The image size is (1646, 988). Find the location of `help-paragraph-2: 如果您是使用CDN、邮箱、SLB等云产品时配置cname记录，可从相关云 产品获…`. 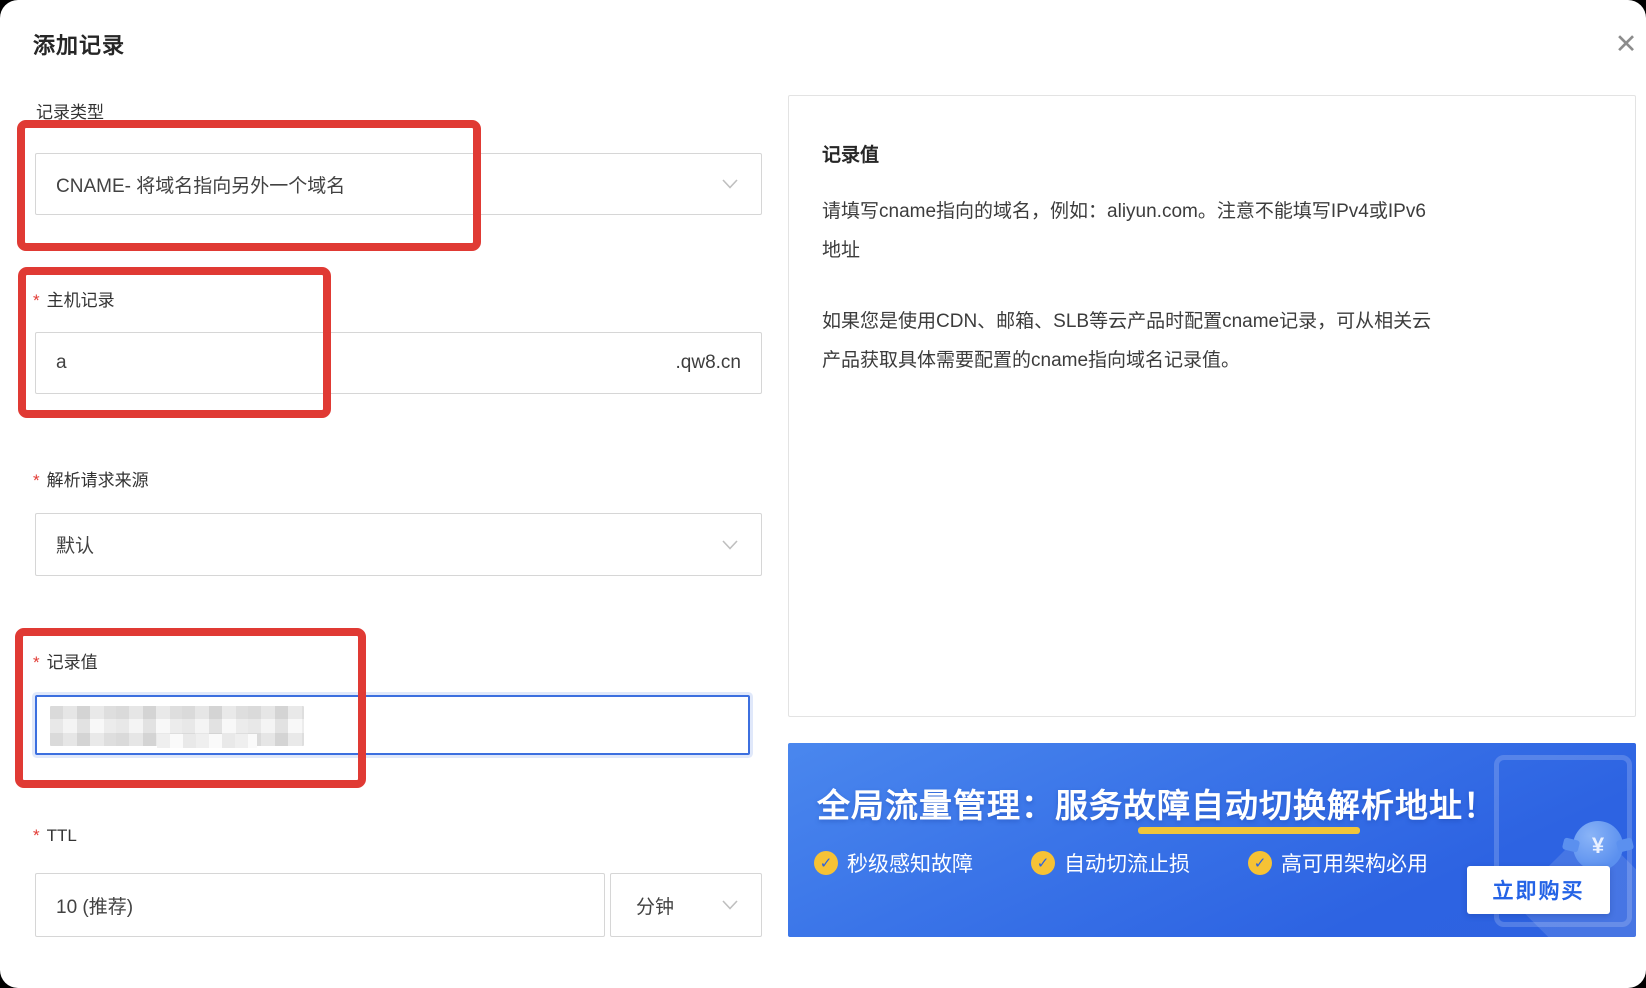

help-paragraph-2: 如果您是使用CDN、邮箱、SLB等云产品时配置cname记录，可从相关云 产品获… is located at coordinates (1213, 341).